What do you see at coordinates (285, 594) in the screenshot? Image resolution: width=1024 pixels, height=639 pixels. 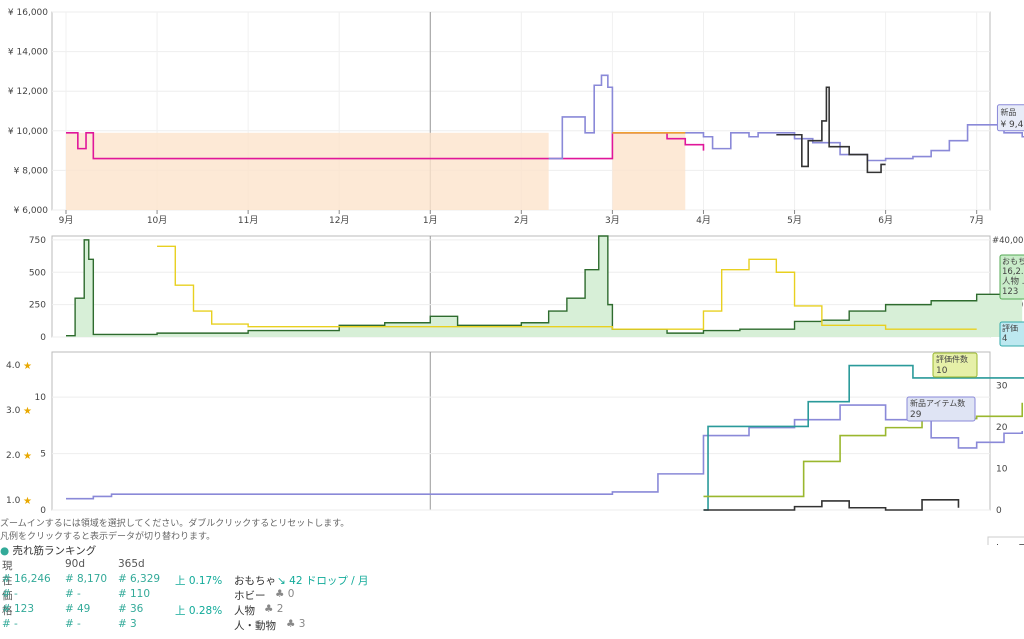 I see `subcategory-count: ♣ 0` at bounding box center [285, 594].